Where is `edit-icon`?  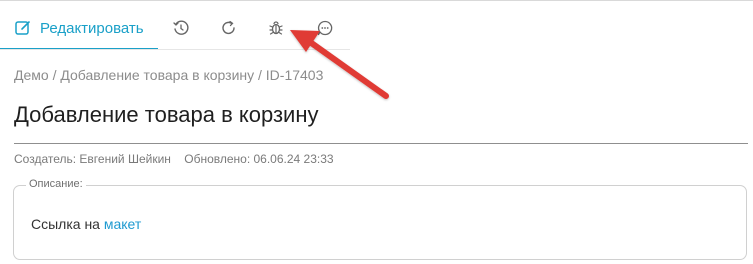 edit-icon is located at coordinates (22, 28).